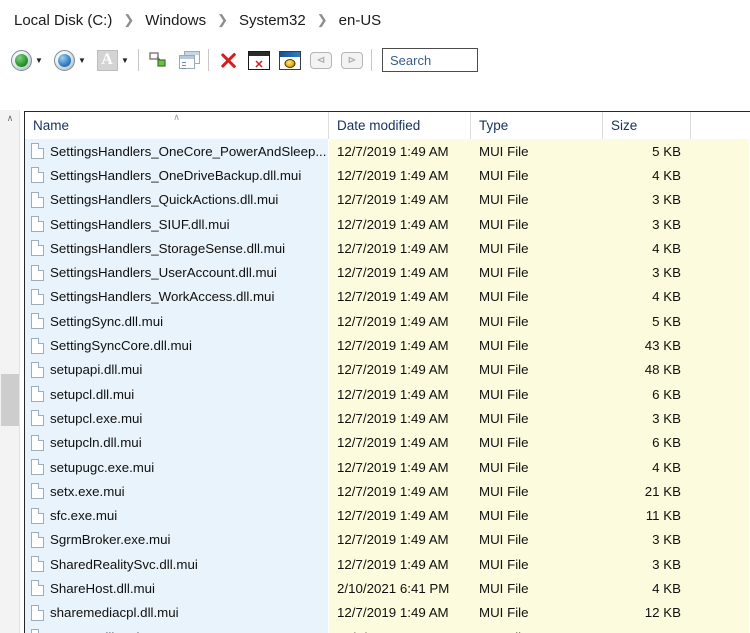  I want to click on breadcrumb-item-2: System32, so click(272, 20).